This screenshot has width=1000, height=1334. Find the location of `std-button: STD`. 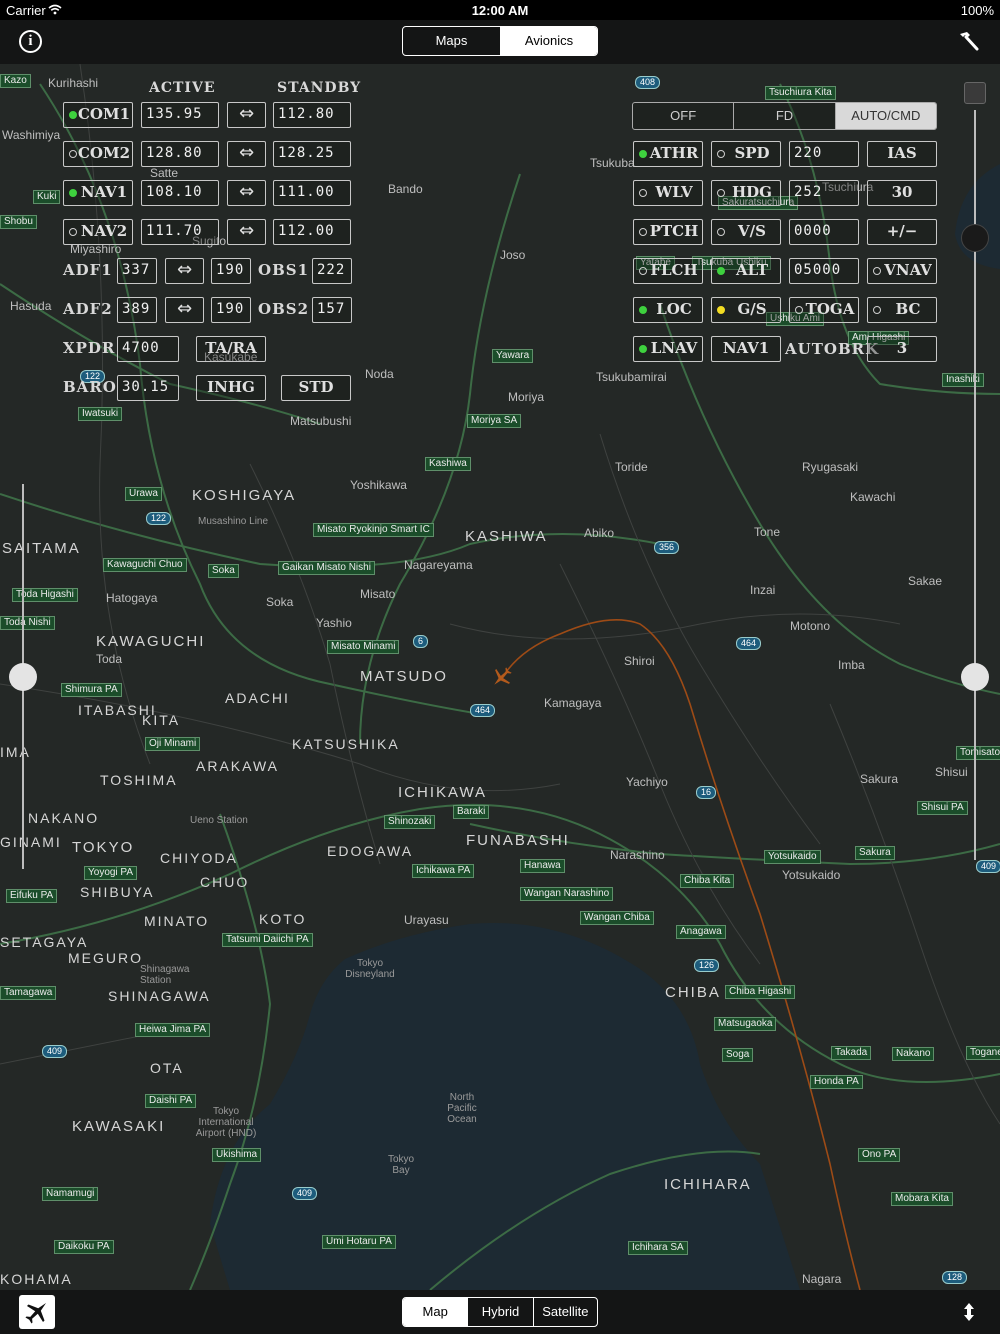

std-button: STD is located at coordinates (316, 388).